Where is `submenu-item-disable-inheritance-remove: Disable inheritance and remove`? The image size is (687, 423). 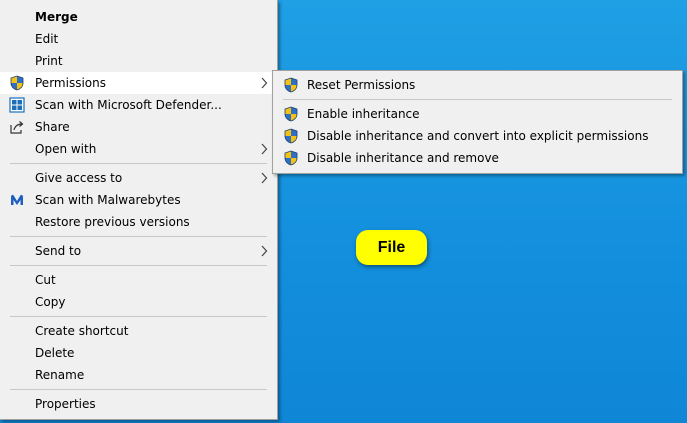 submenu-item-disable-inheritance-remove: Disable inheritance and remove is located at coordinates (477, 158).